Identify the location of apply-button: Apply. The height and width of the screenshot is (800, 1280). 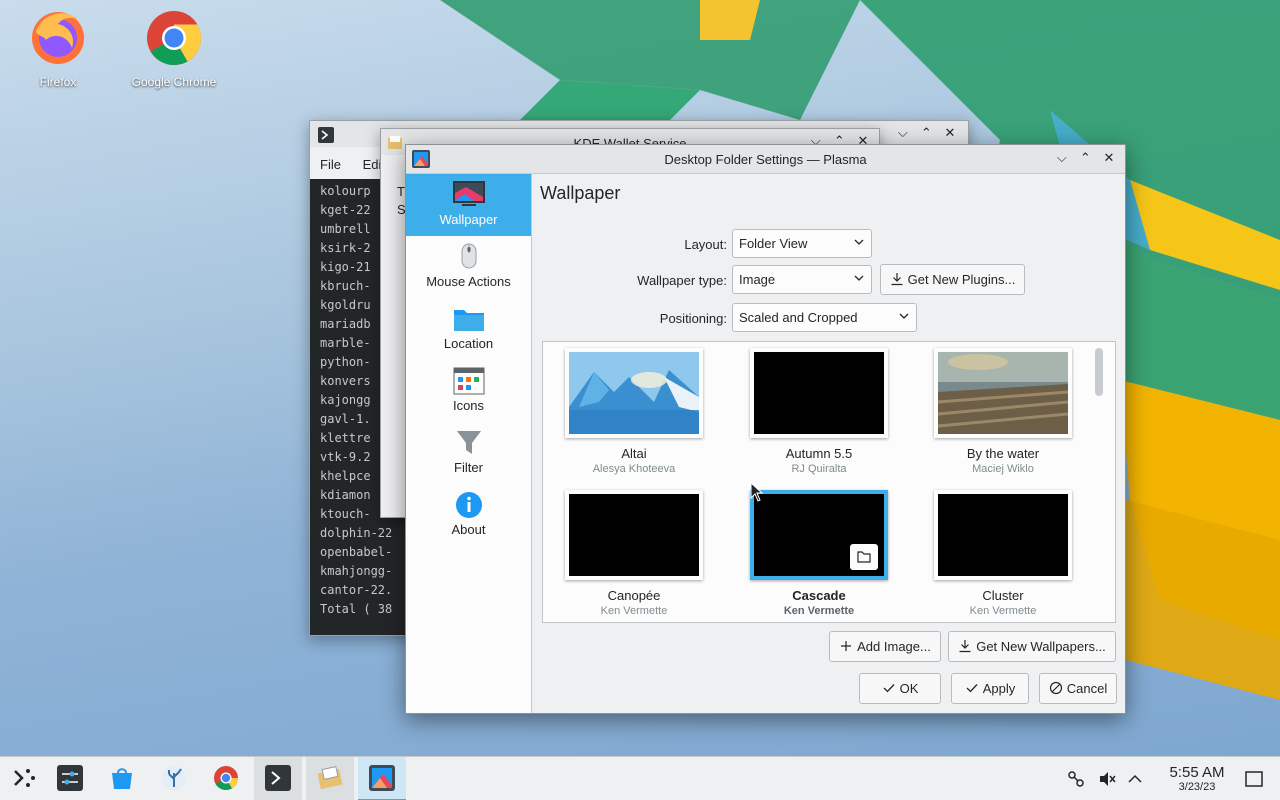
(990, 688).